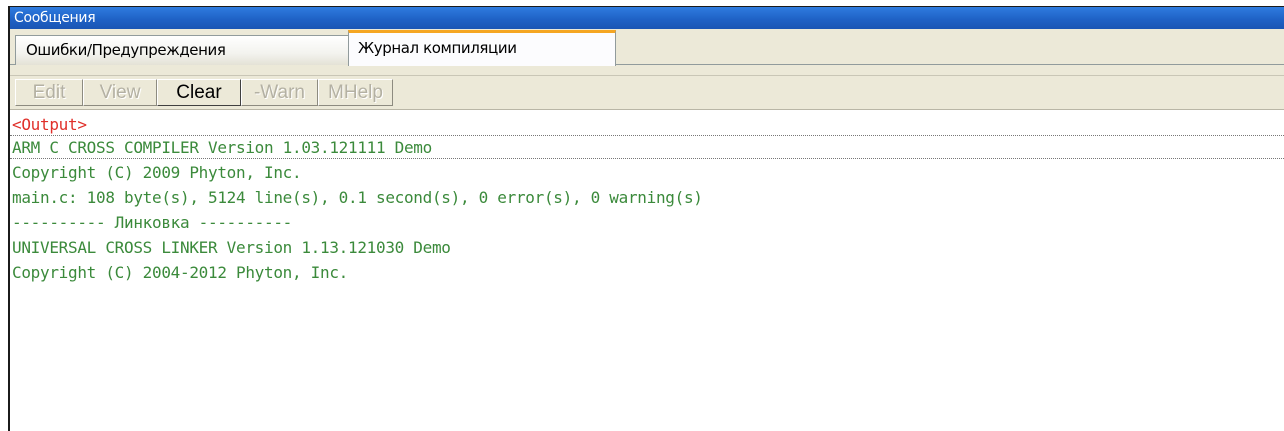  I want to click on output-header: <Output>, so click(49, 124).